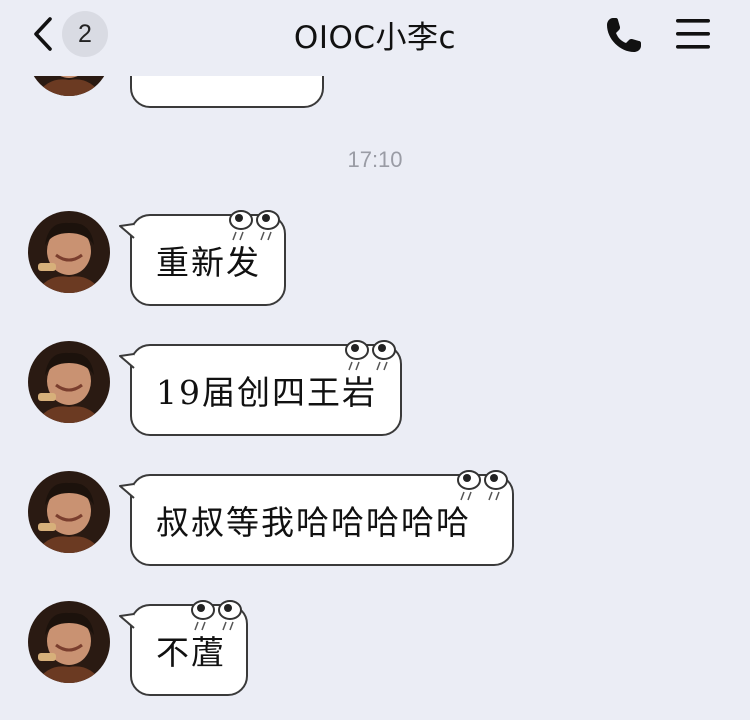  Describe the element at coordinates (375, 38) in the screenshot. I see `chat-header: 2 OIOC小李c` at that location.